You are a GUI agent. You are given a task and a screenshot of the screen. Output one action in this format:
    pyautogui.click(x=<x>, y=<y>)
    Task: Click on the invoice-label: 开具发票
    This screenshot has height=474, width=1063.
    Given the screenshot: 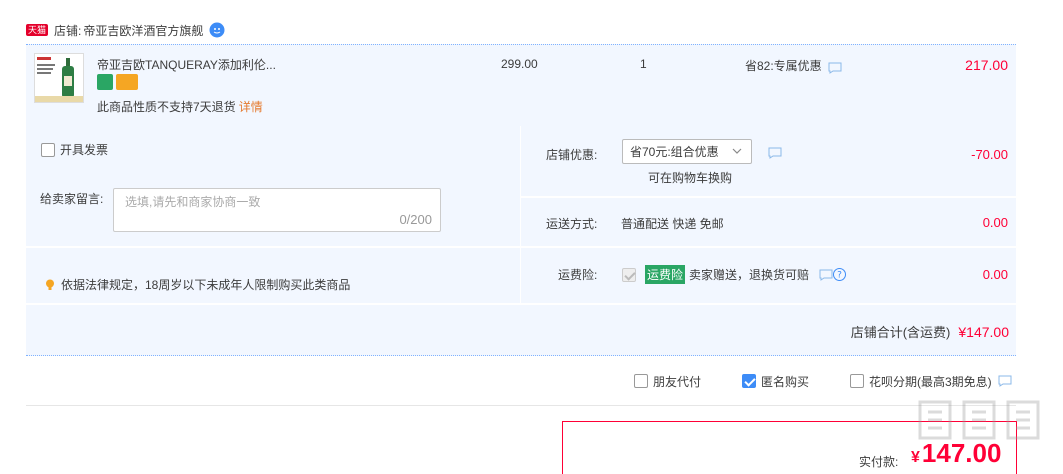 What is the action you would take?
    pyautogui.click(x=84, y=150)
    